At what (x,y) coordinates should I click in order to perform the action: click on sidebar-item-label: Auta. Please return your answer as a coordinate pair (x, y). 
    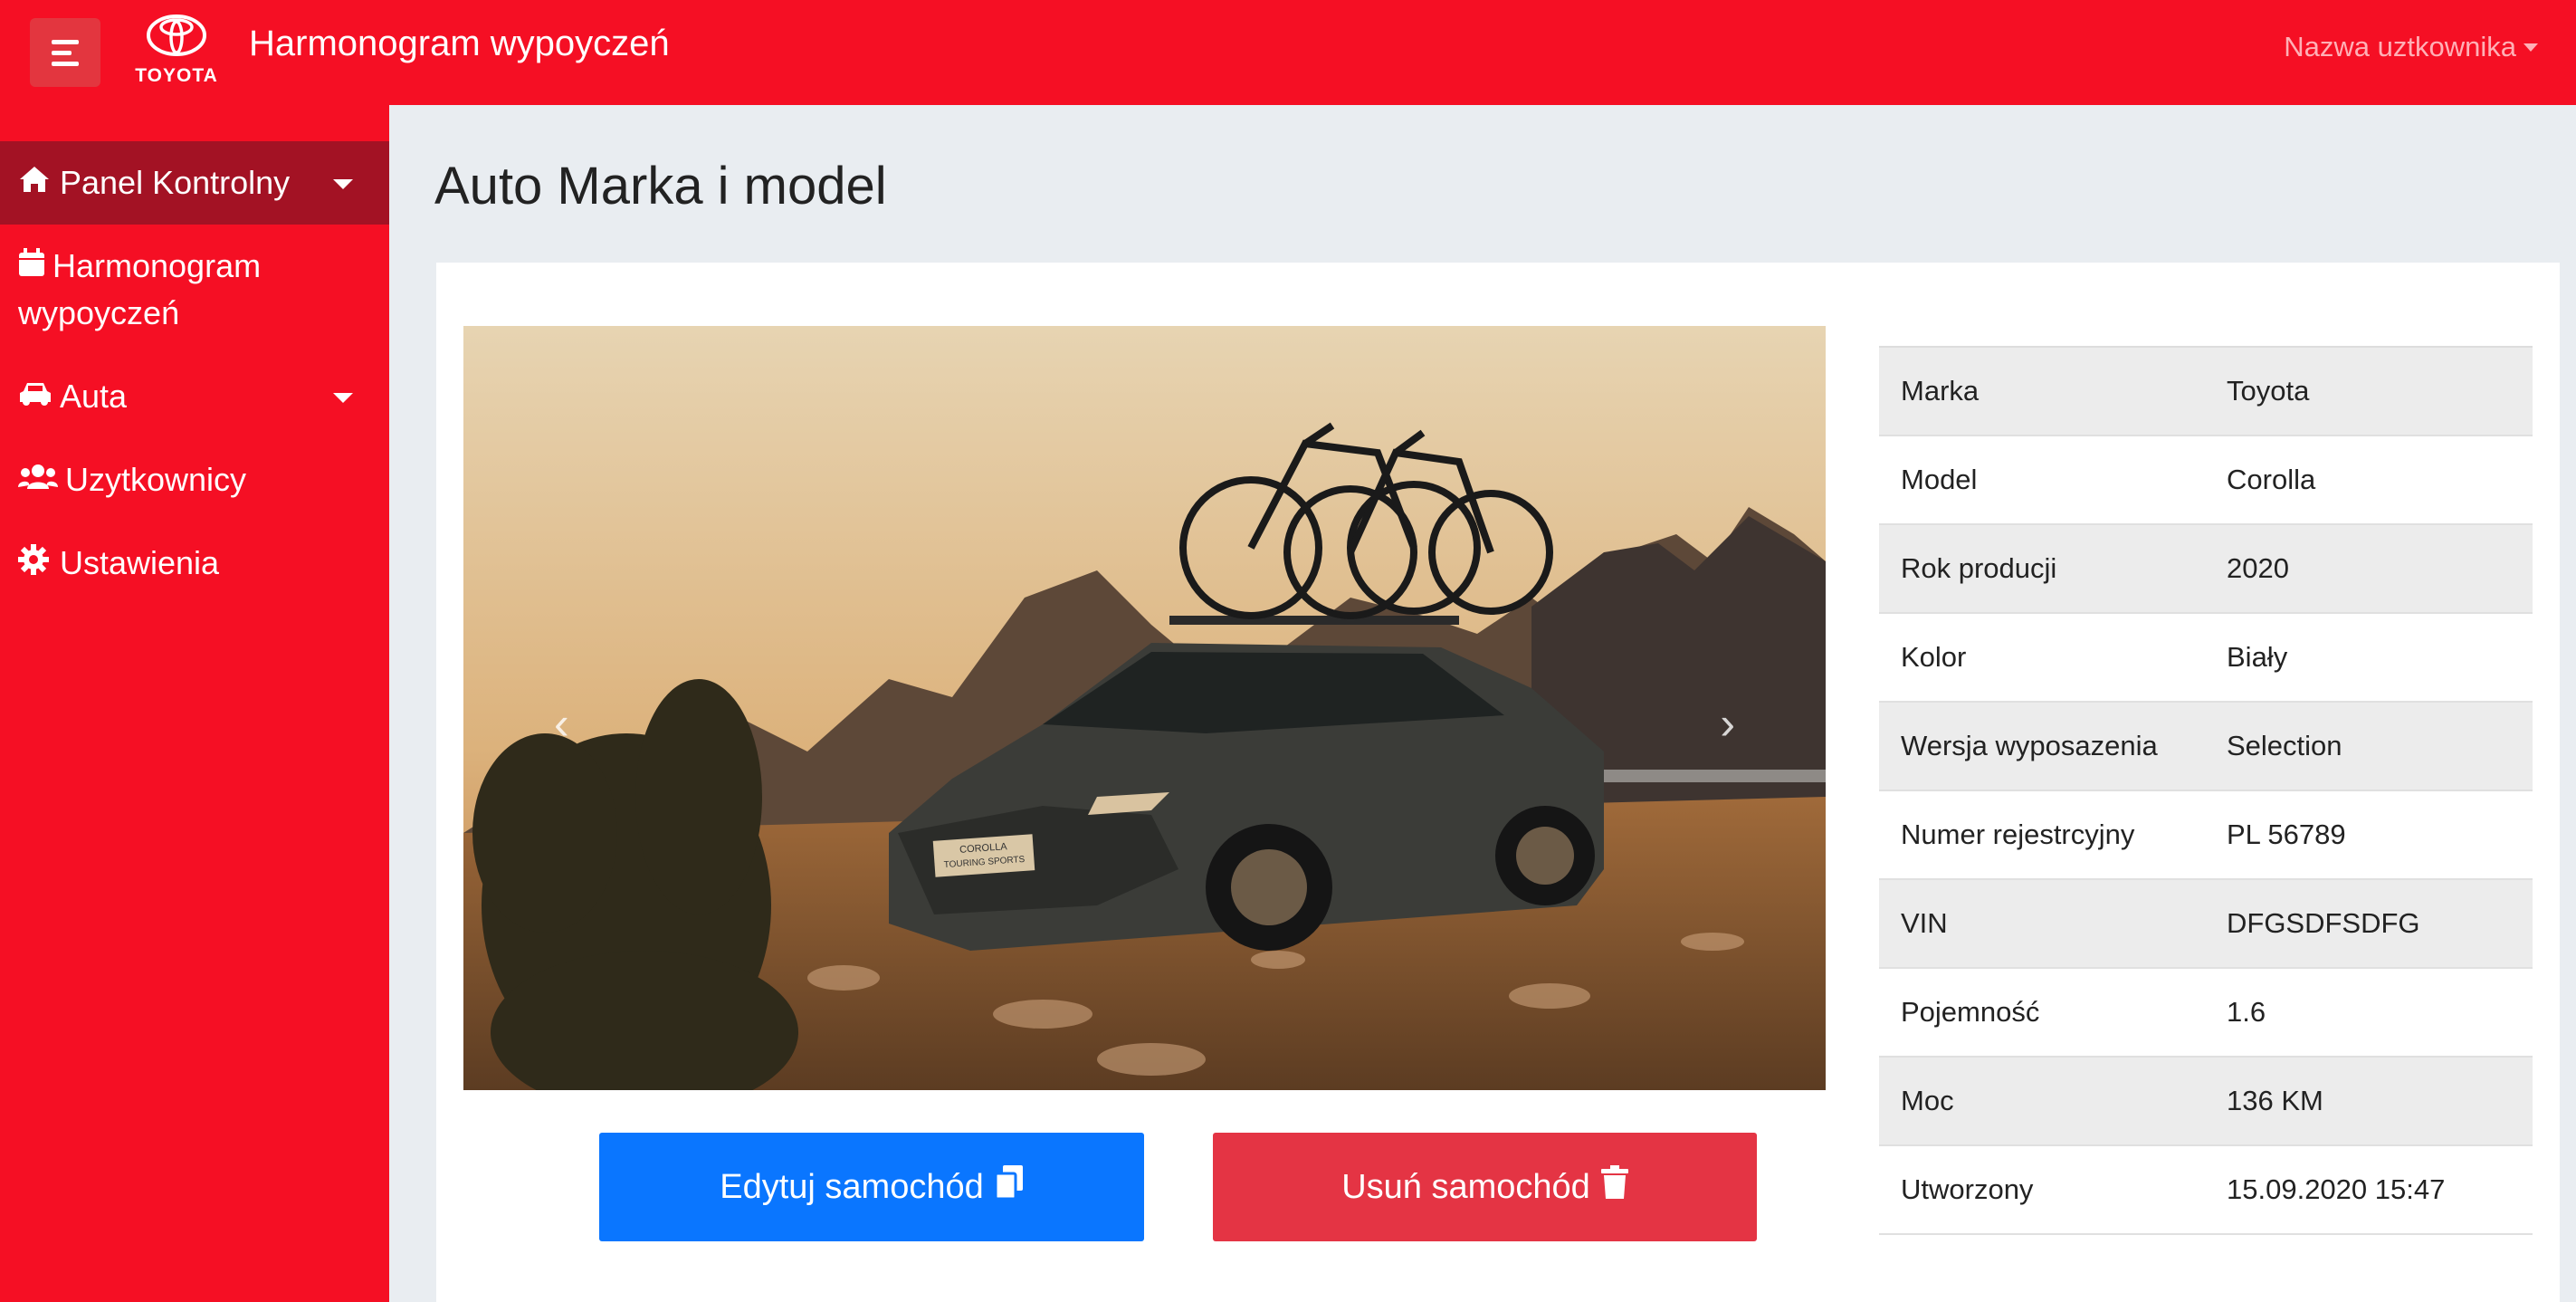
    Looking at the image, I should click on (94, 397).